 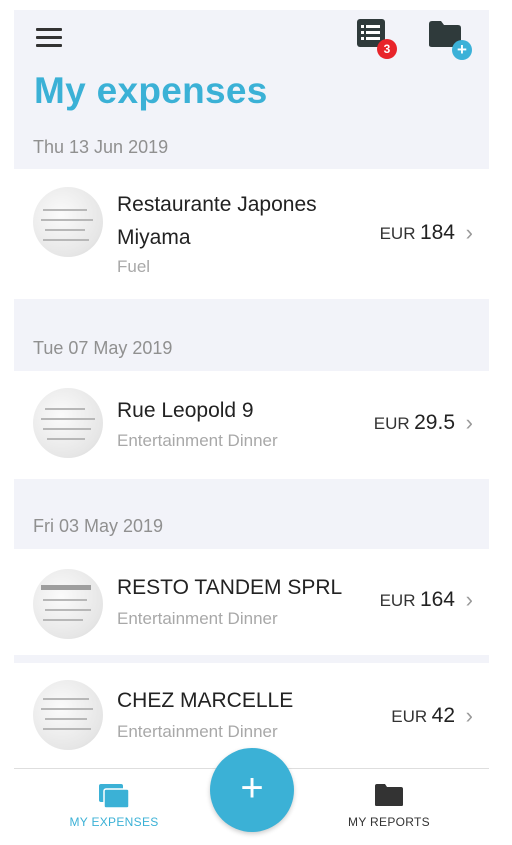 I want to click on notification-badge: 3, so click(x=387, y=49).